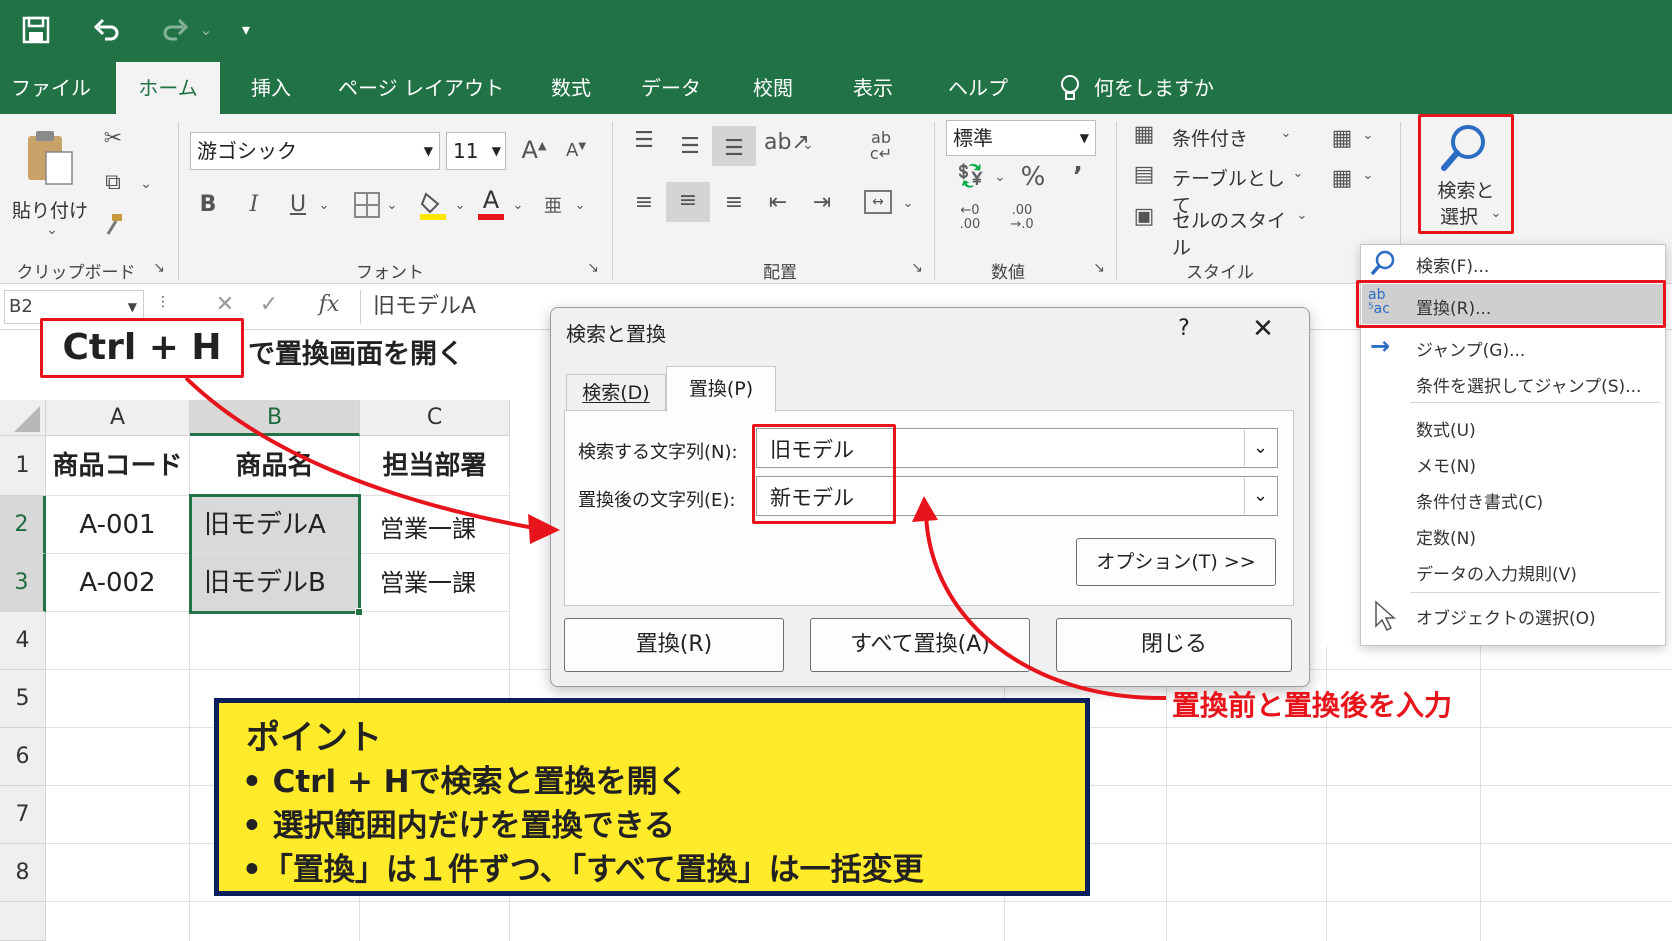 The width and height of the screenshot is (1672, 941). Describe the element at coordinates (583, 870) in the screenshot. I see `point-item: •「置換」は１件ずつ、「すべて置換」は一括変更` at that location.